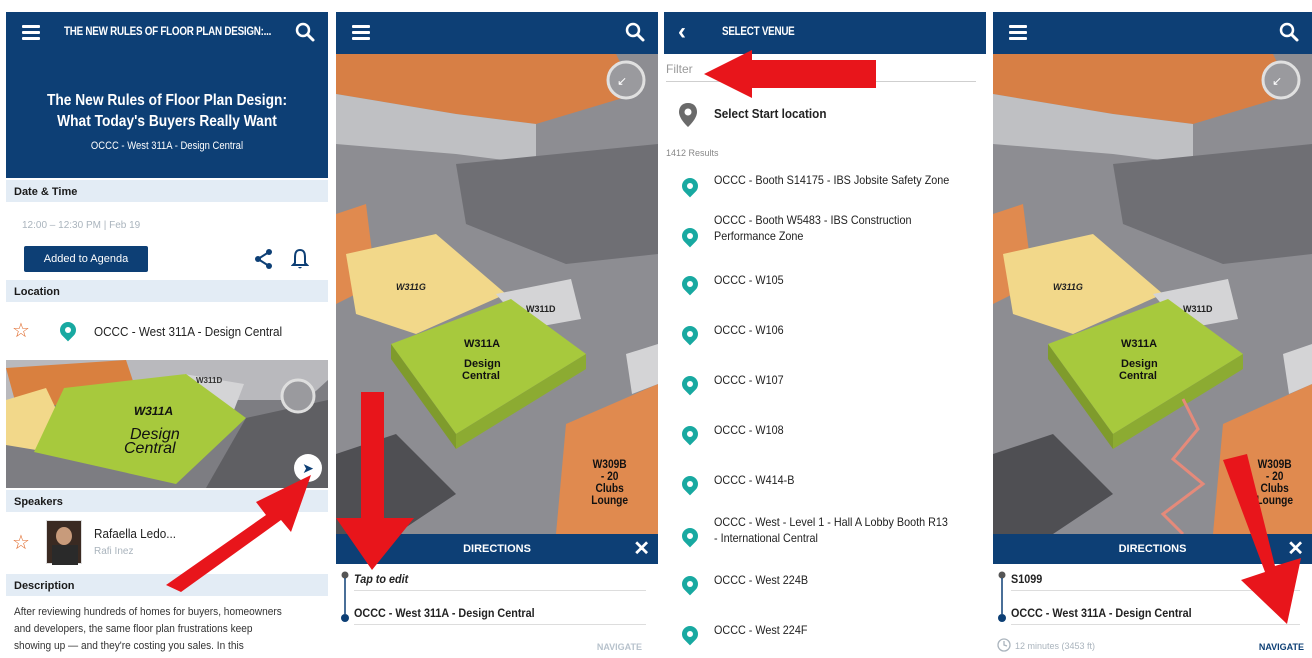  What do you see at coordinates (692, 153) in the screenshot?
I see `results-count: 1412 Results` at bounding box center [692, 153].